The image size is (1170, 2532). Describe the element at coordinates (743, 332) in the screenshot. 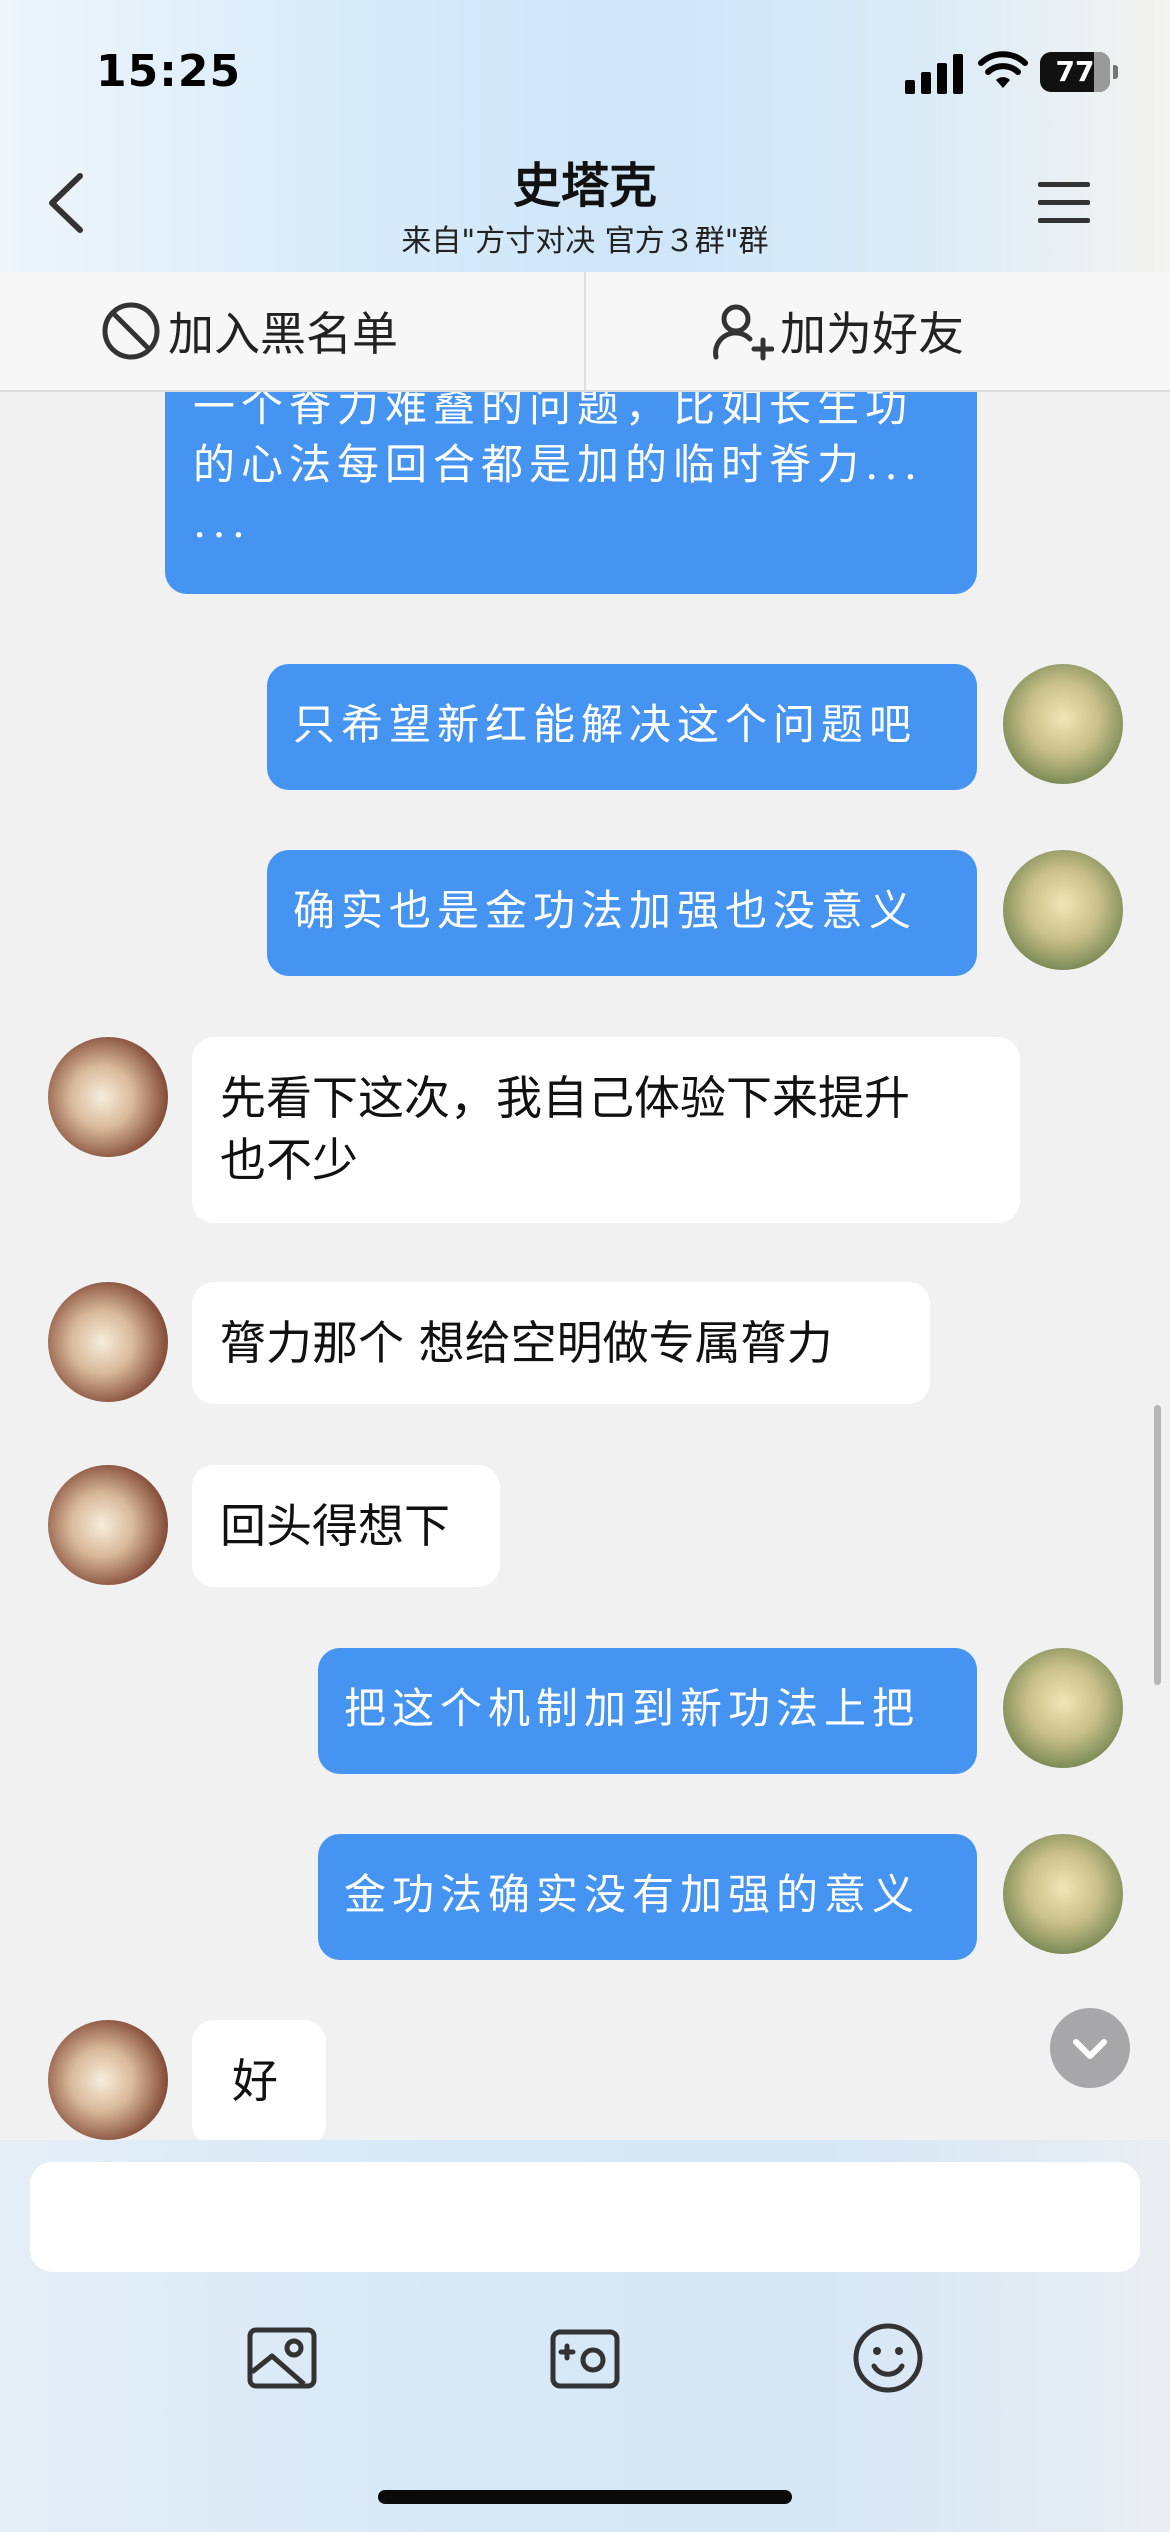

I see `add-user-icon` at that location.